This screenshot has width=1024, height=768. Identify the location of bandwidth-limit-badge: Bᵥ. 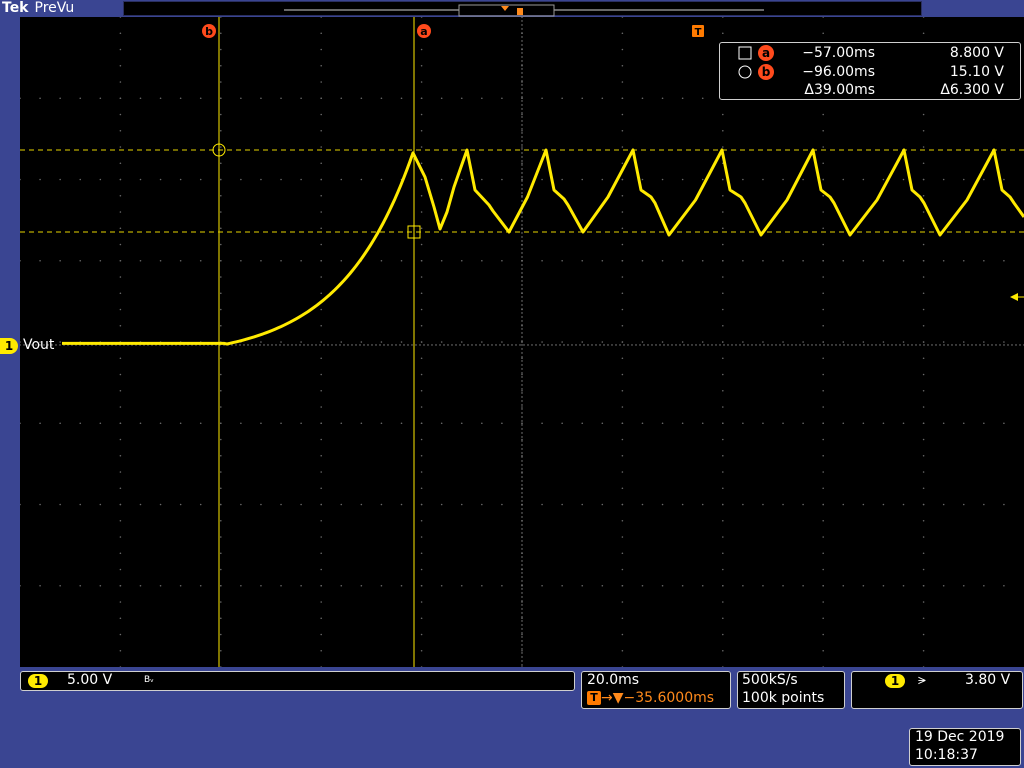
(149, 680).